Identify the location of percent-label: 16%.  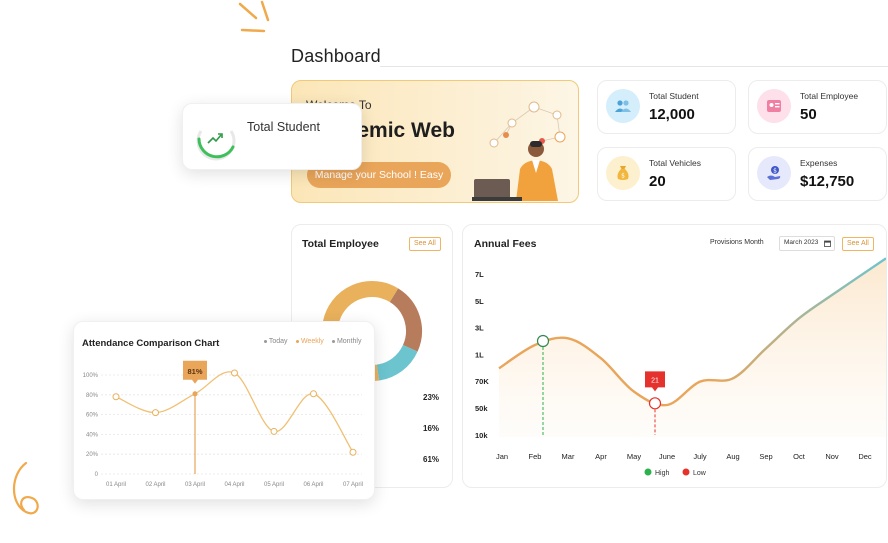
(431, 428).